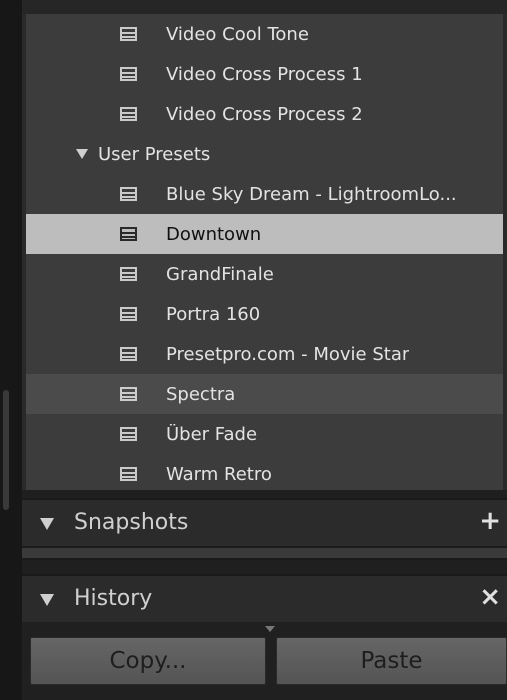  What do you see at coordinates (6, 450) in the screenshot?
I see `panel-scrollbar-thumb` at bounding box center [6, 450].